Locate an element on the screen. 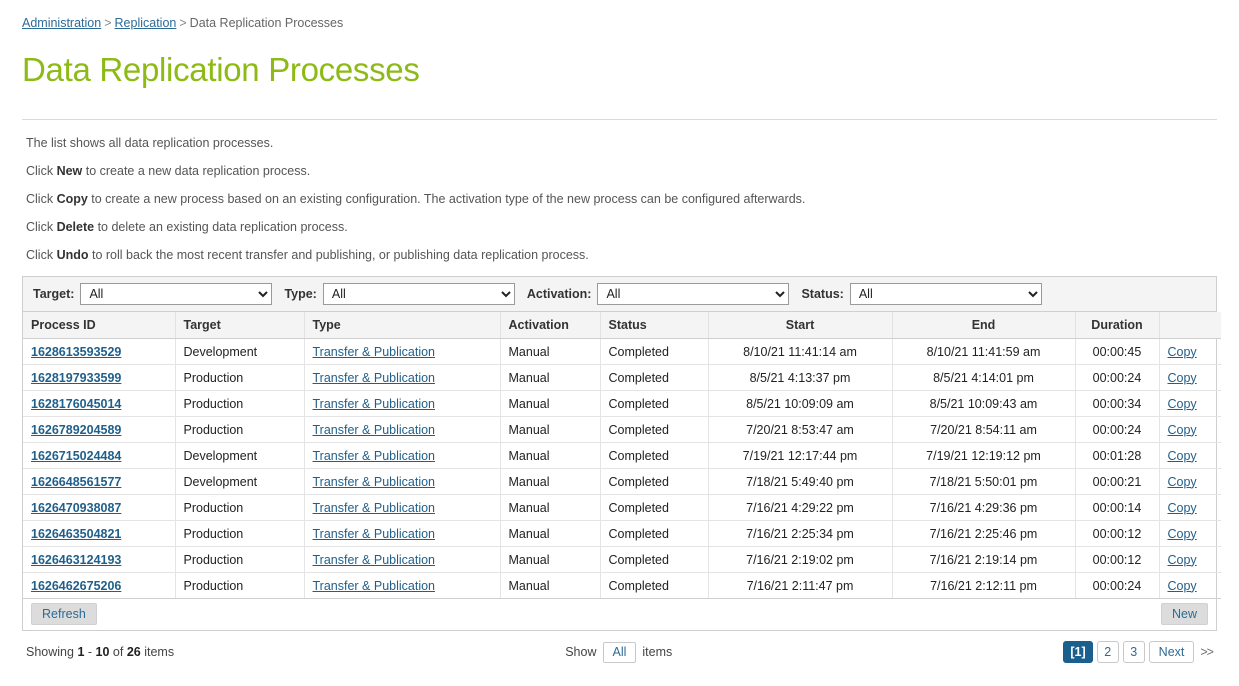 This screenshot has height=686, width=1239. filter-group-status: Status: All is located at coordinates (921, 294).